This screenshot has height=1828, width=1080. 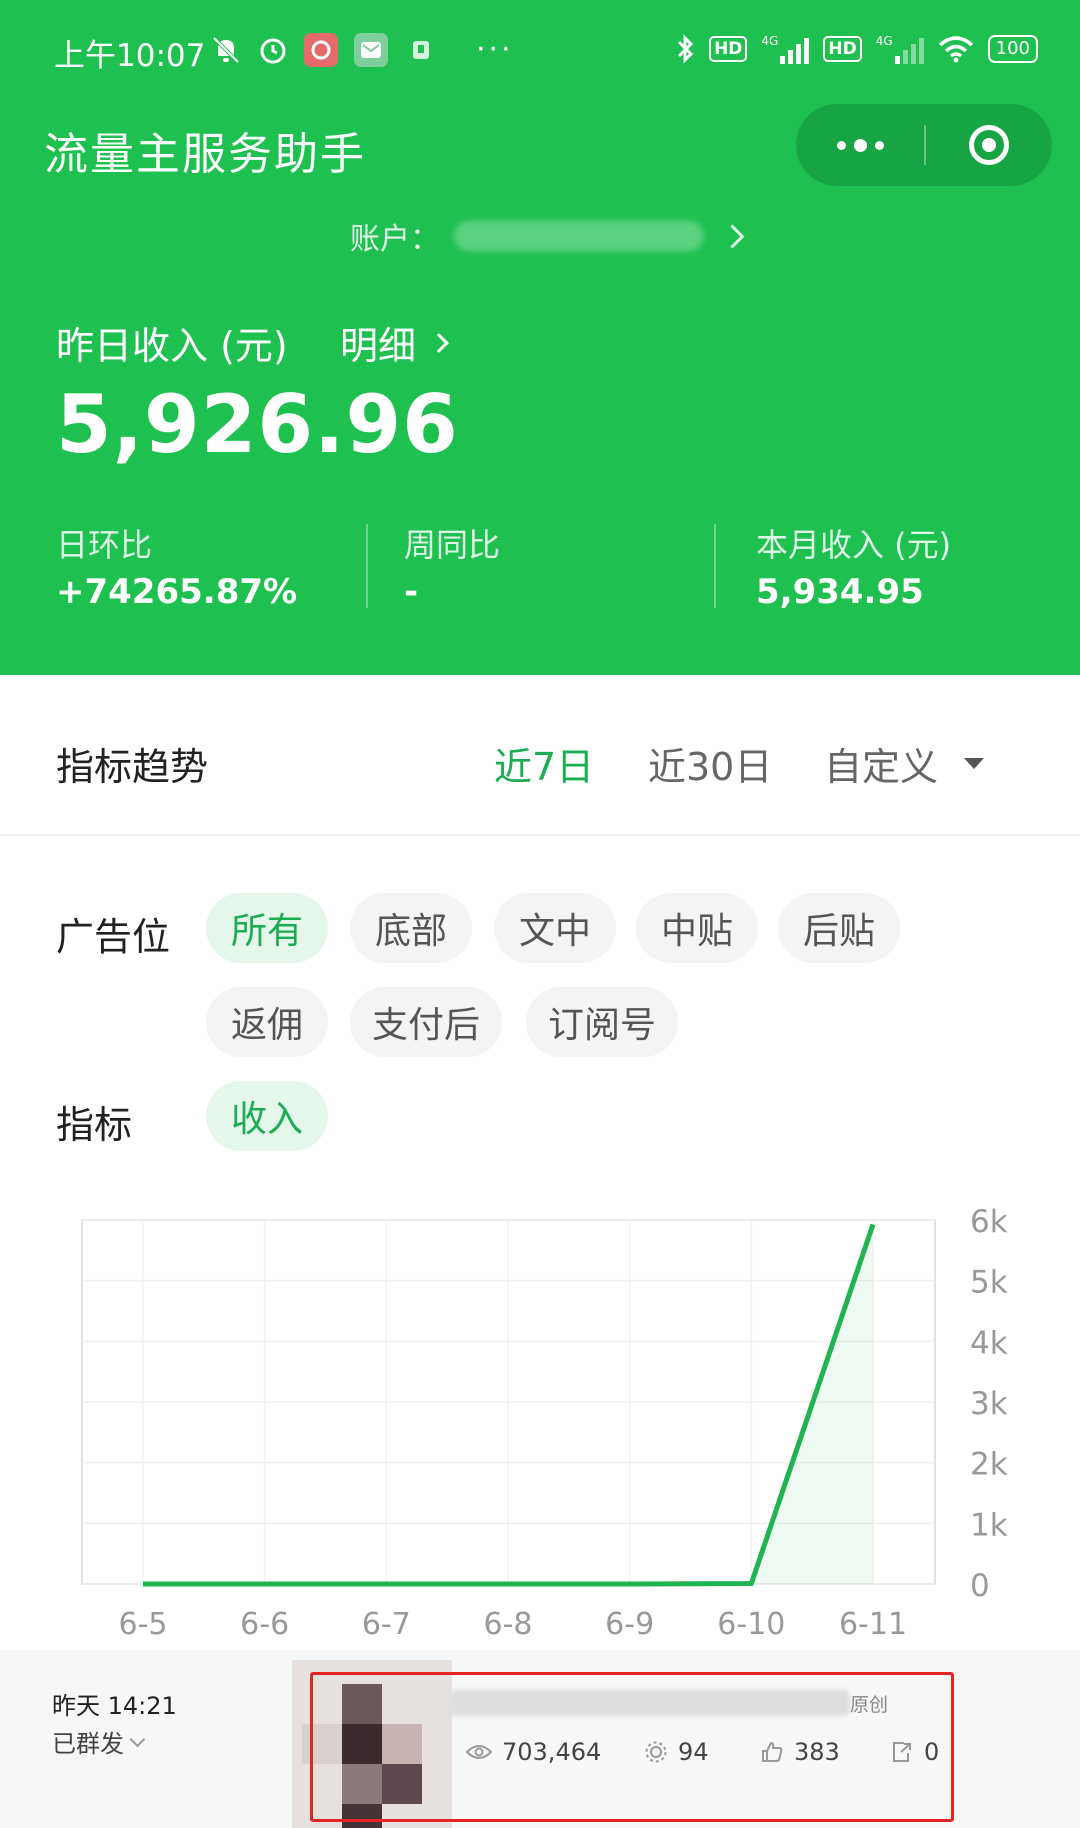 What do you see at coordinates (411, 592) in the screenshot?
I see `week-ratio-value: -` at bounding box center [411, 592].